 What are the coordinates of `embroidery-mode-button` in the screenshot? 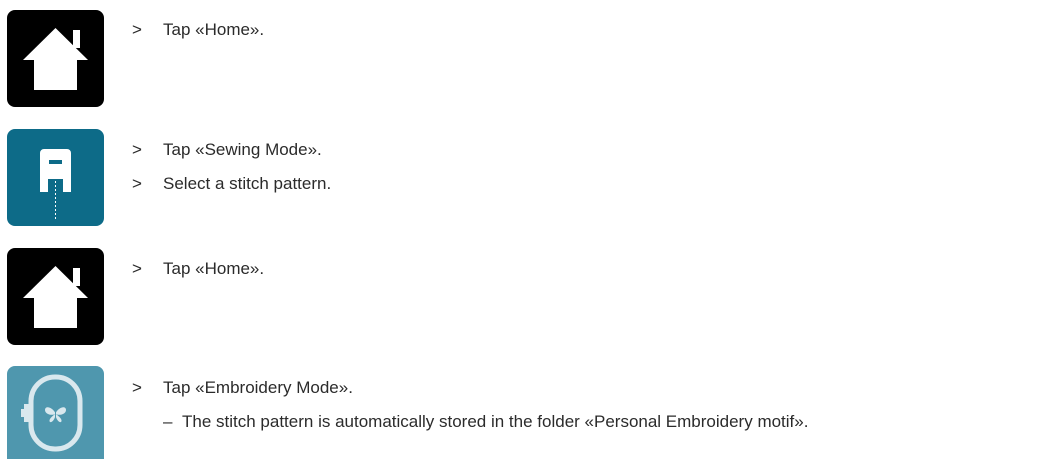 It's located at (55, 412).